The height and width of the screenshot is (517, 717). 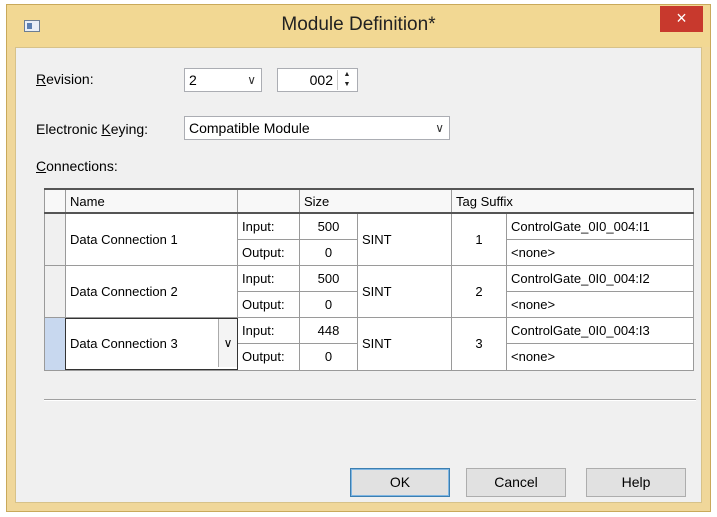 What do you see at coordinates (69, 129) in the screenshot?
I see `keying-label-pre: Electronic` at bounding box center [69, 129].